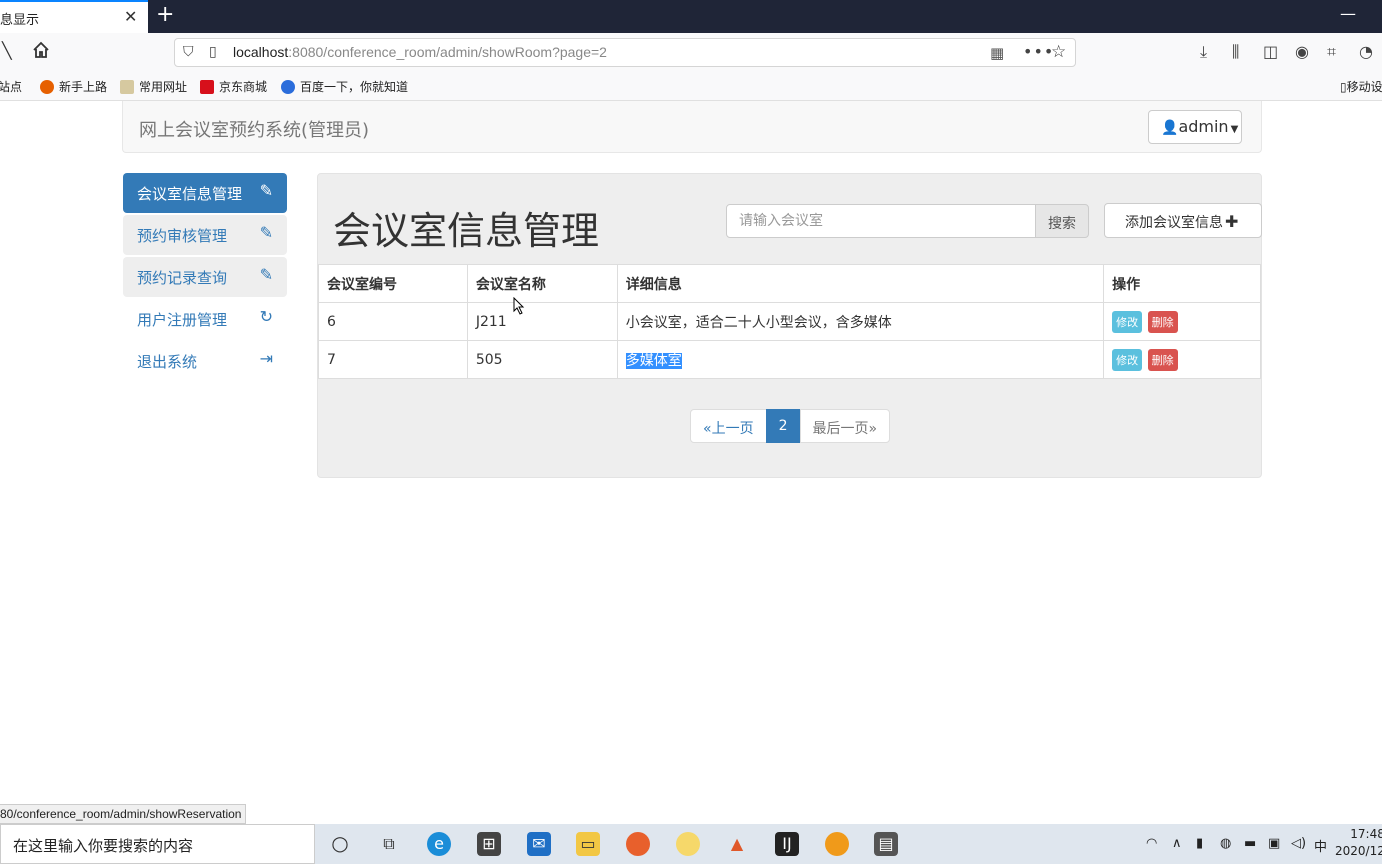  Describe the element at coordinates (127, 87) in the screenshot. I see `folder-icon` at that location.